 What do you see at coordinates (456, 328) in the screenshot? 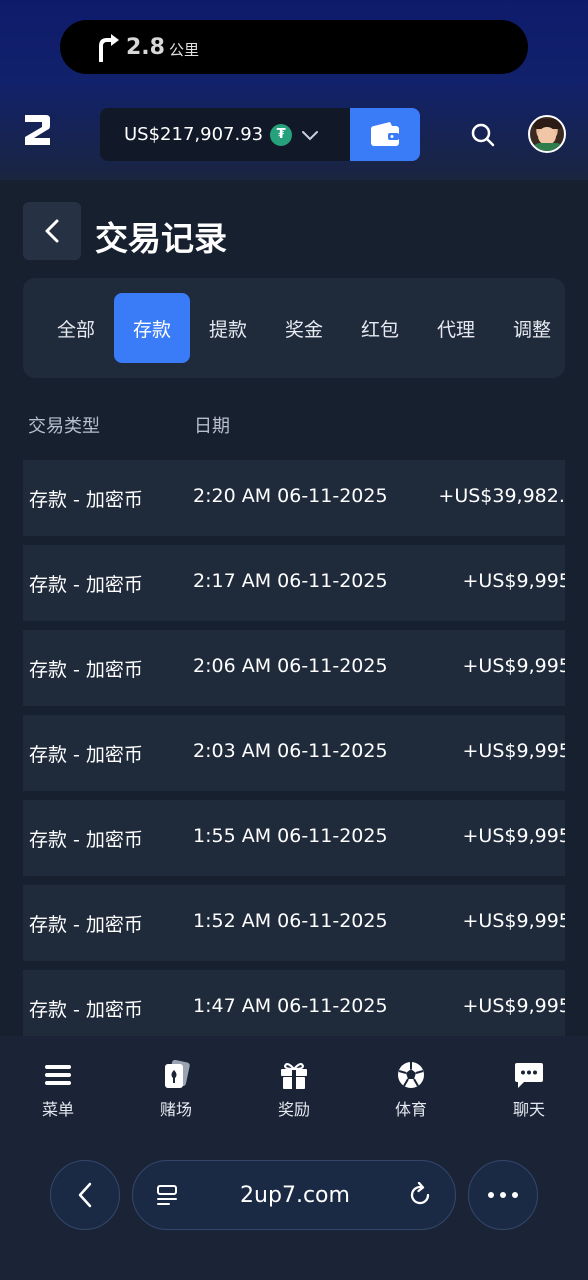
I see `tab-agent: 代理` at bounding box center [456, 328].